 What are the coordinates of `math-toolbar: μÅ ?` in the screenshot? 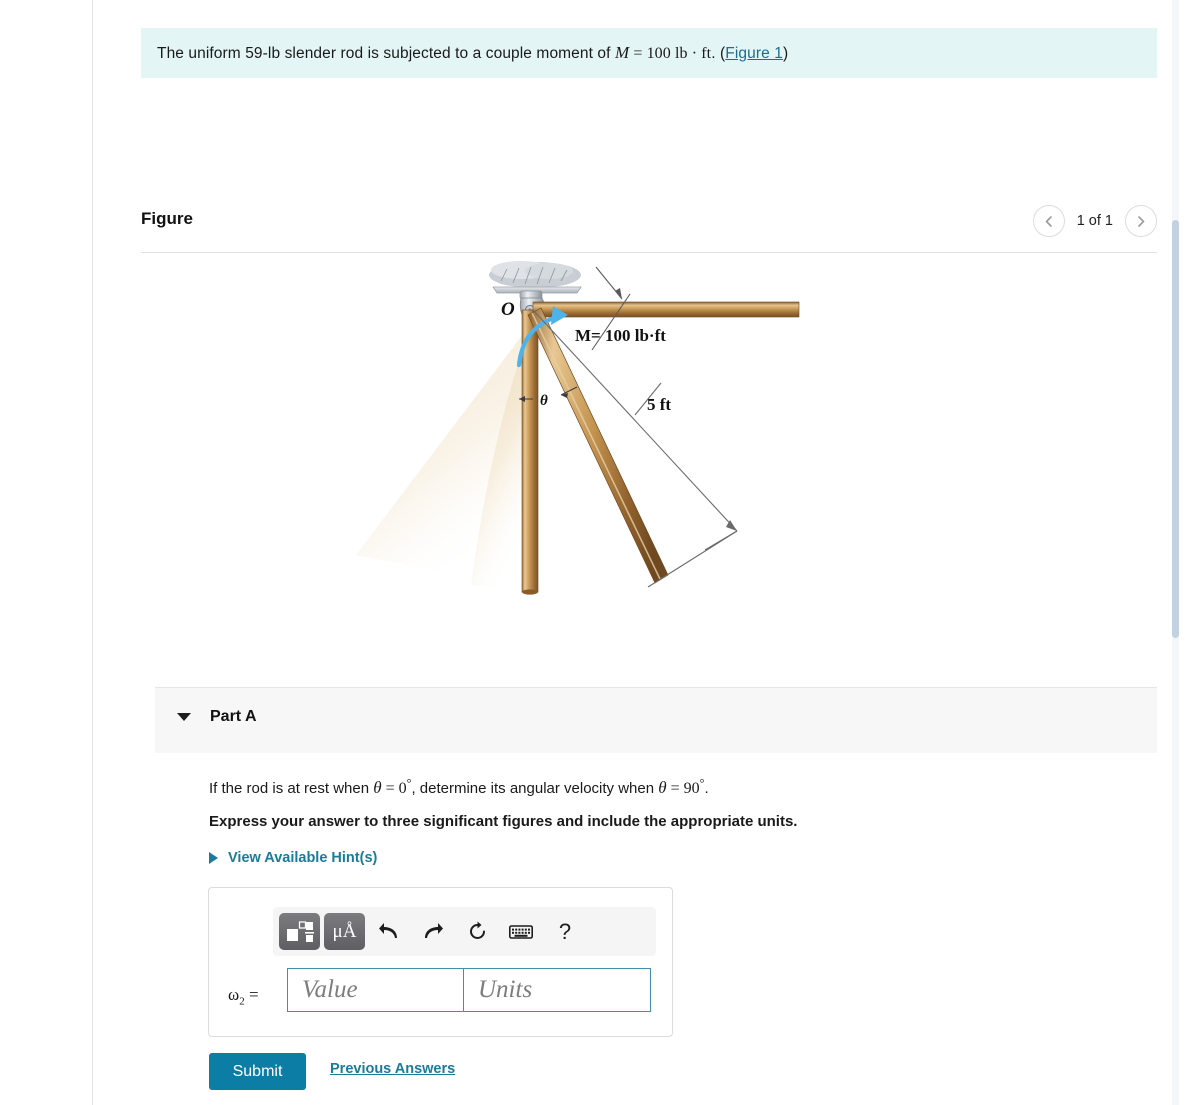 It's located at (464, 931).